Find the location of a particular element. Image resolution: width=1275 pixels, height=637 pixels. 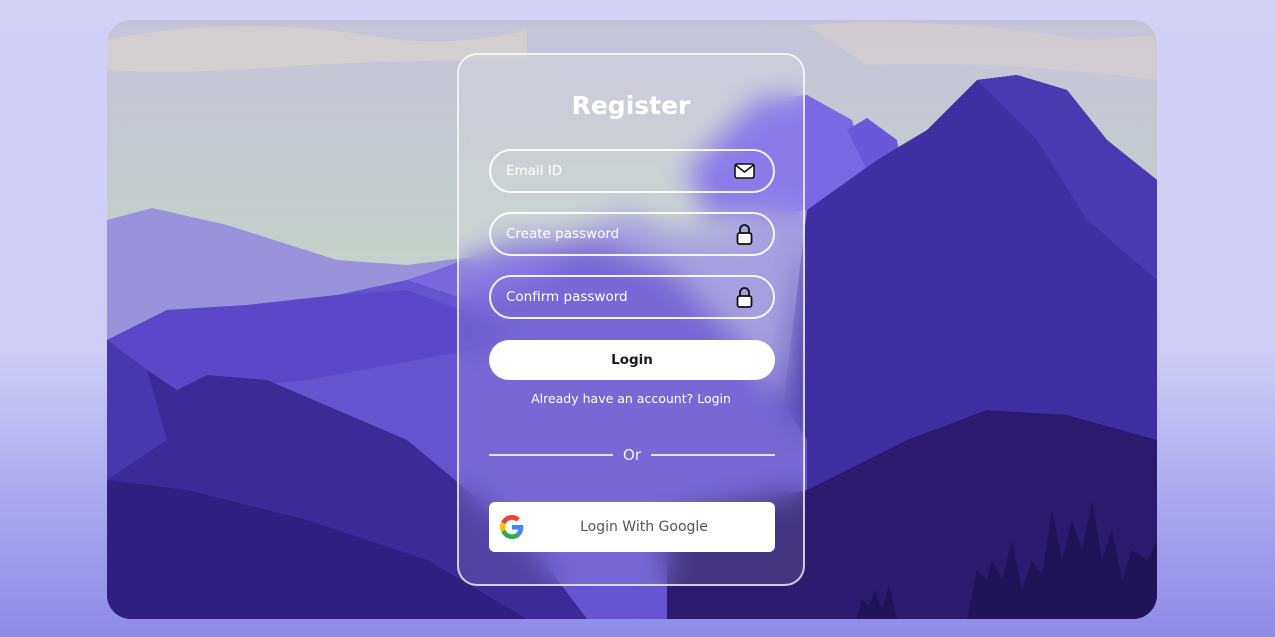

or-divider: Or is located at coordinates (632, 455).